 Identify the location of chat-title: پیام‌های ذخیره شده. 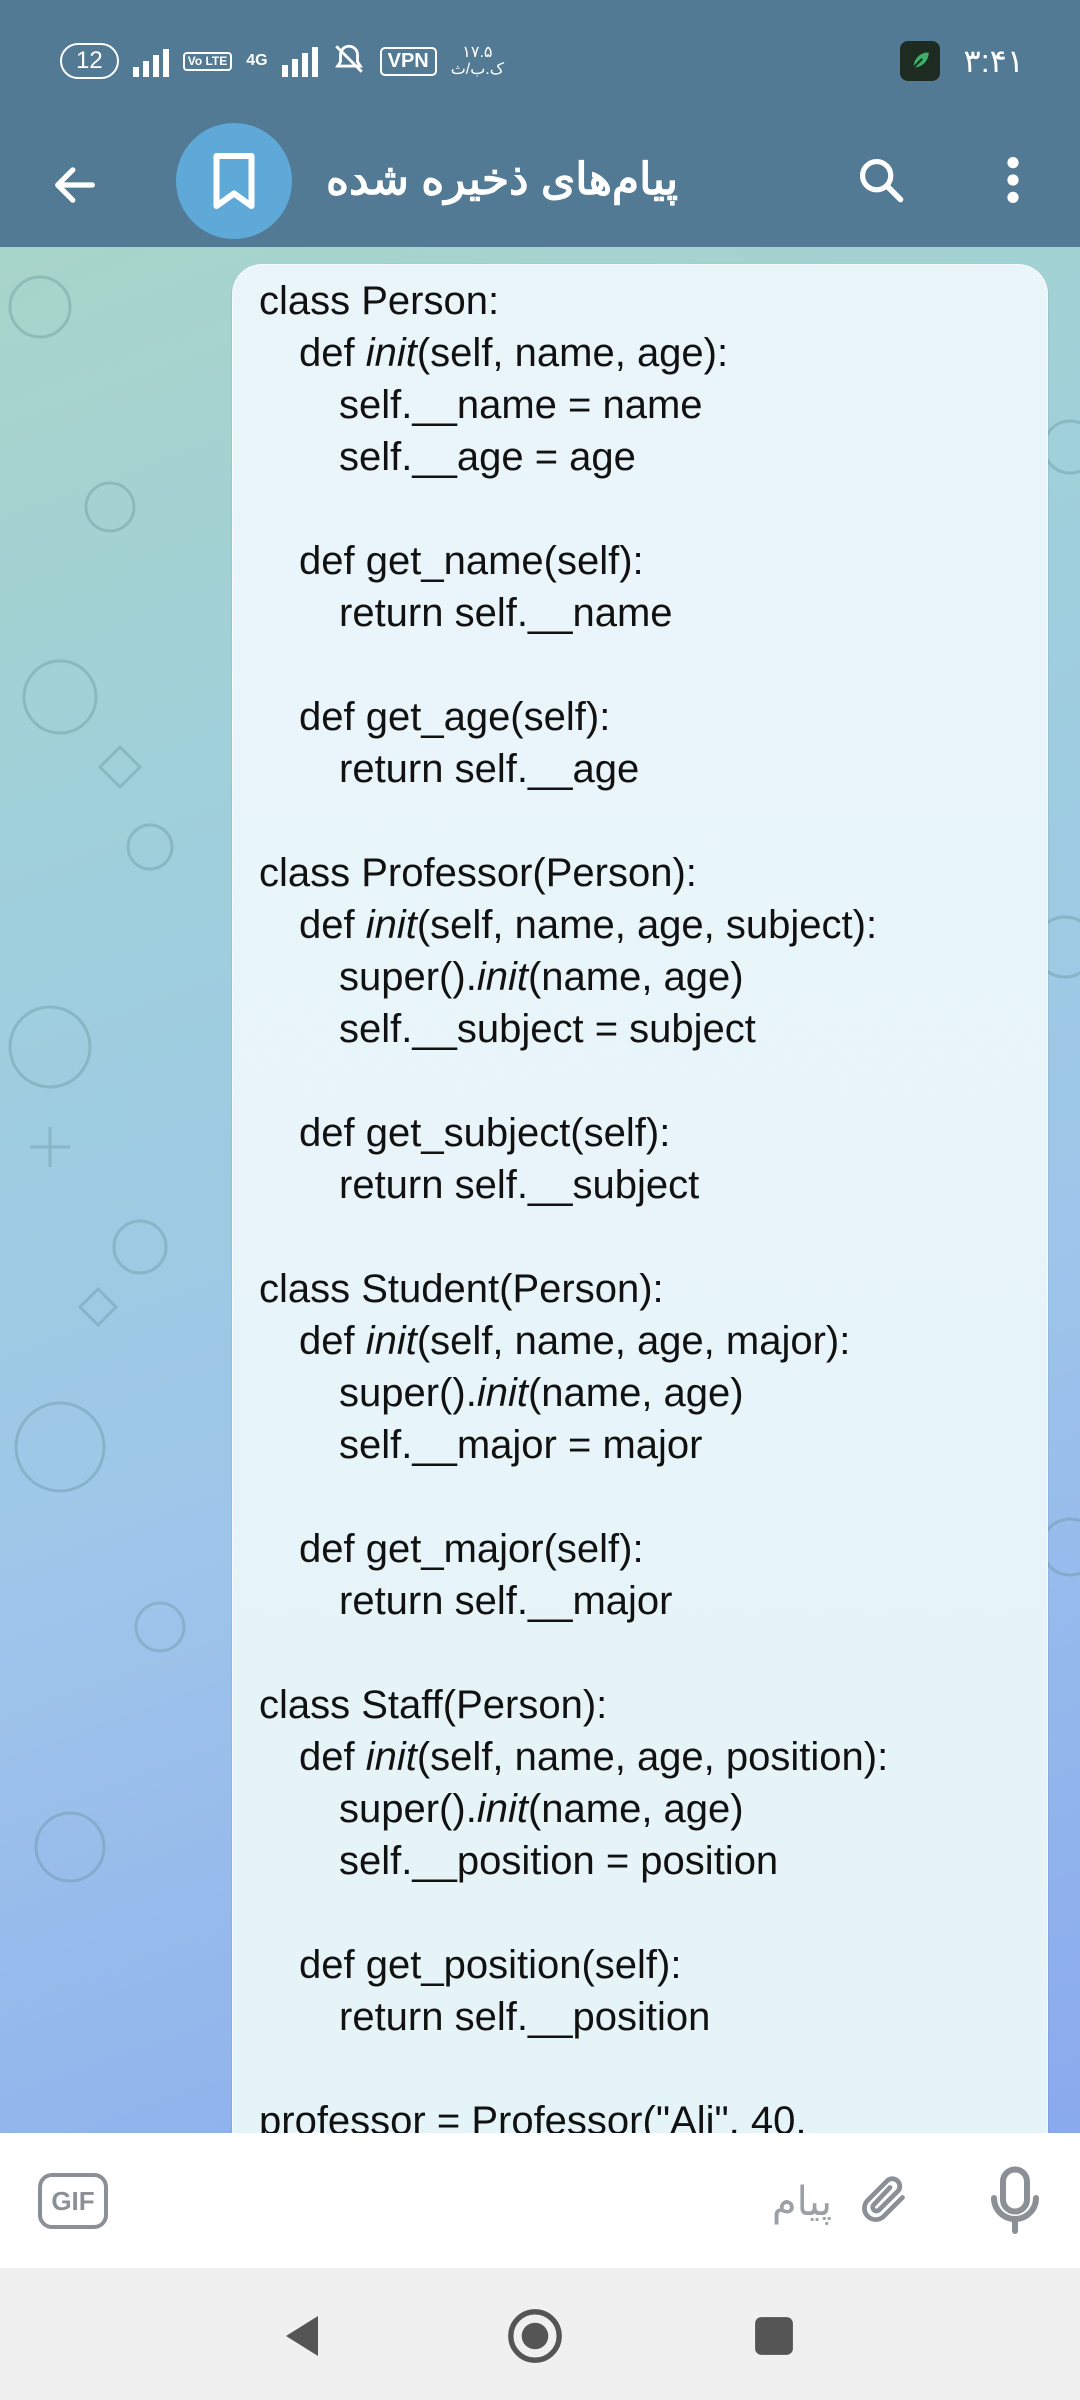
(502, 180).